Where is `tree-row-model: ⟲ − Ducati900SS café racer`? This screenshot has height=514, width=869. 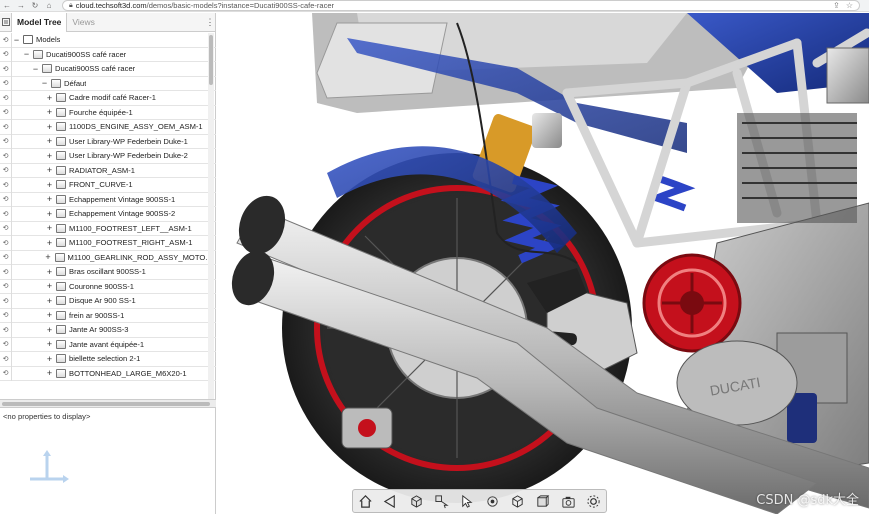
tree-row-model: ⟲ − Ducati900SS café racer is located at coordinates (108, 54).